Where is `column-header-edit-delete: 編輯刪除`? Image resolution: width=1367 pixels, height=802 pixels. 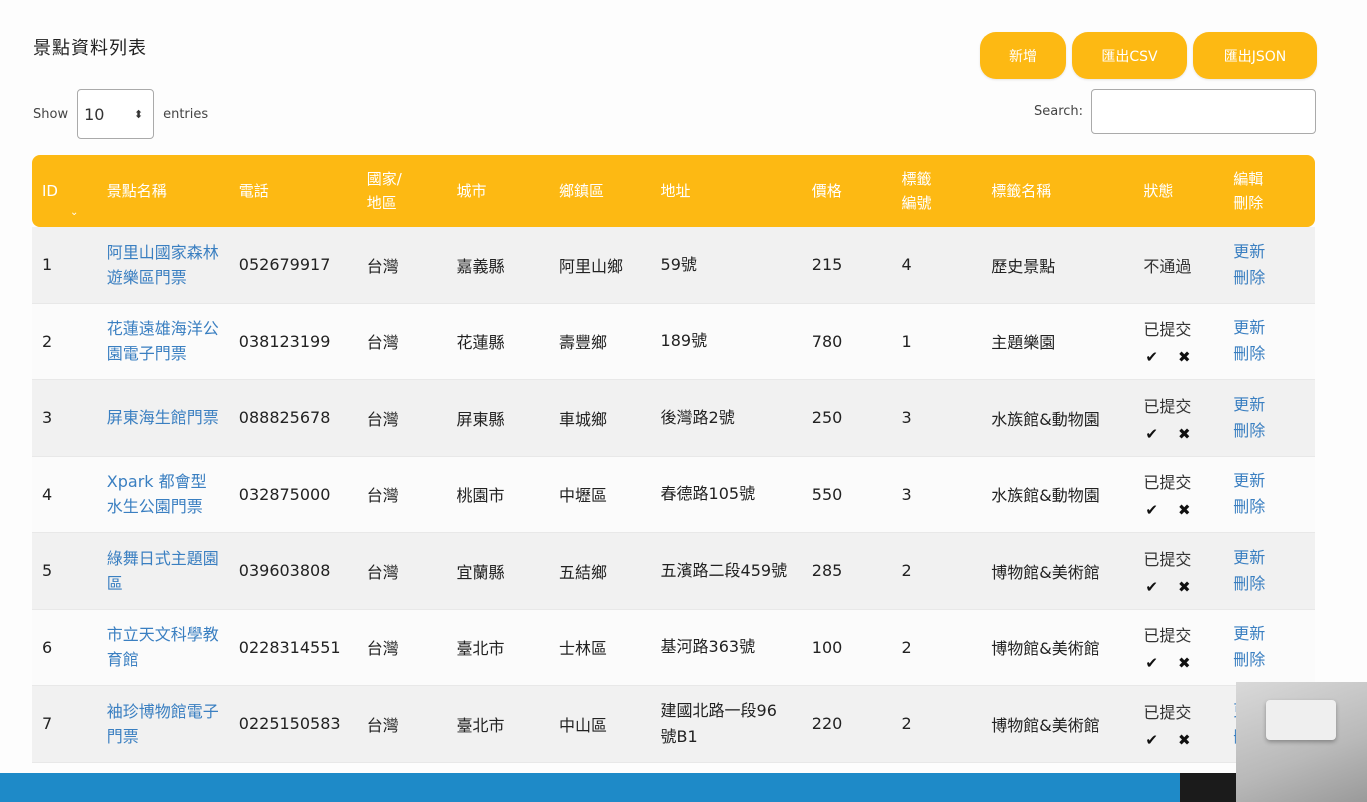
column-header-edit-delete: 編輯刪除 is located at coordinates (1269, 191).